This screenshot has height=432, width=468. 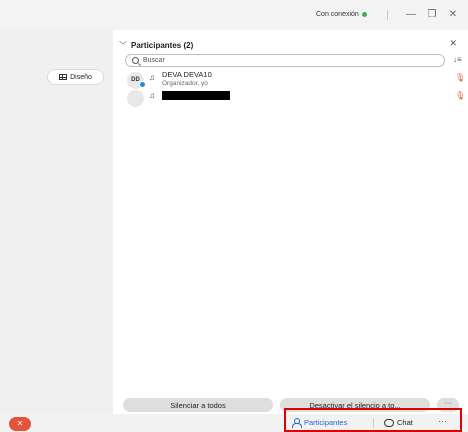 I want to click on search-input, so click(x=288, y=60).